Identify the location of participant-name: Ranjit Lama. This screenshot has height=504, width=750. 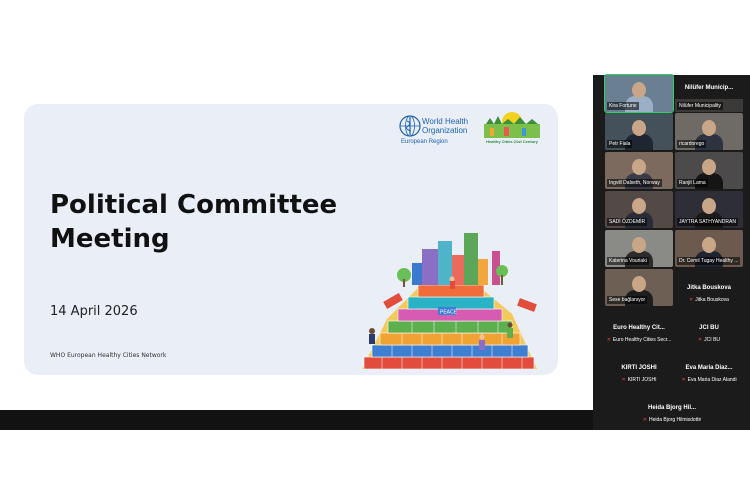
(692, 183).